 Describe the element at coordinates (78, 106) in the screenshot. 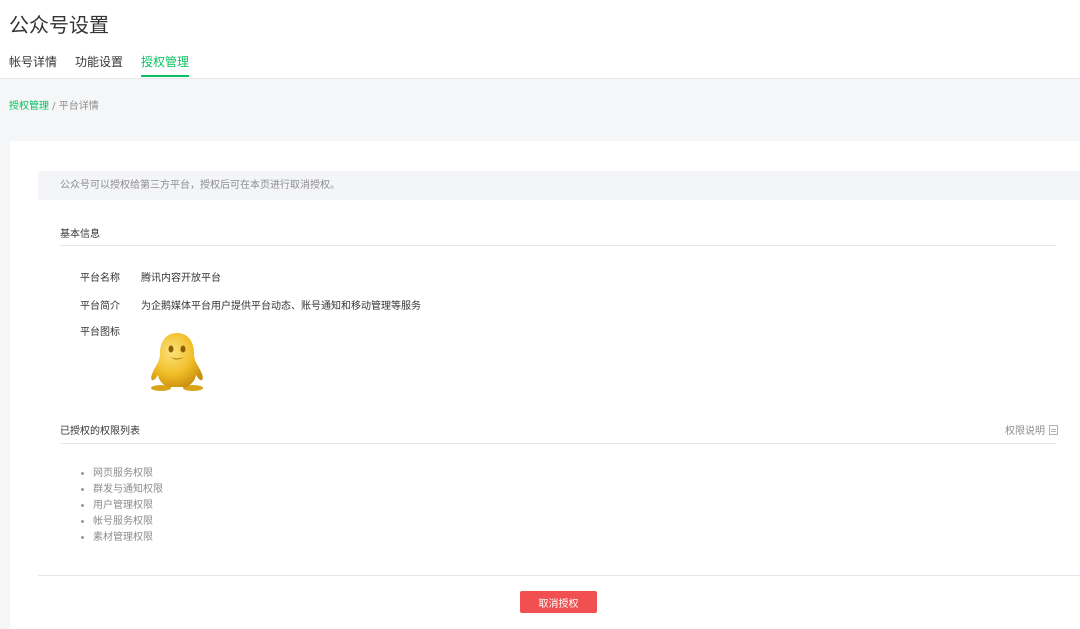

I see `breadcrumb-current: 平台详情` at that location.